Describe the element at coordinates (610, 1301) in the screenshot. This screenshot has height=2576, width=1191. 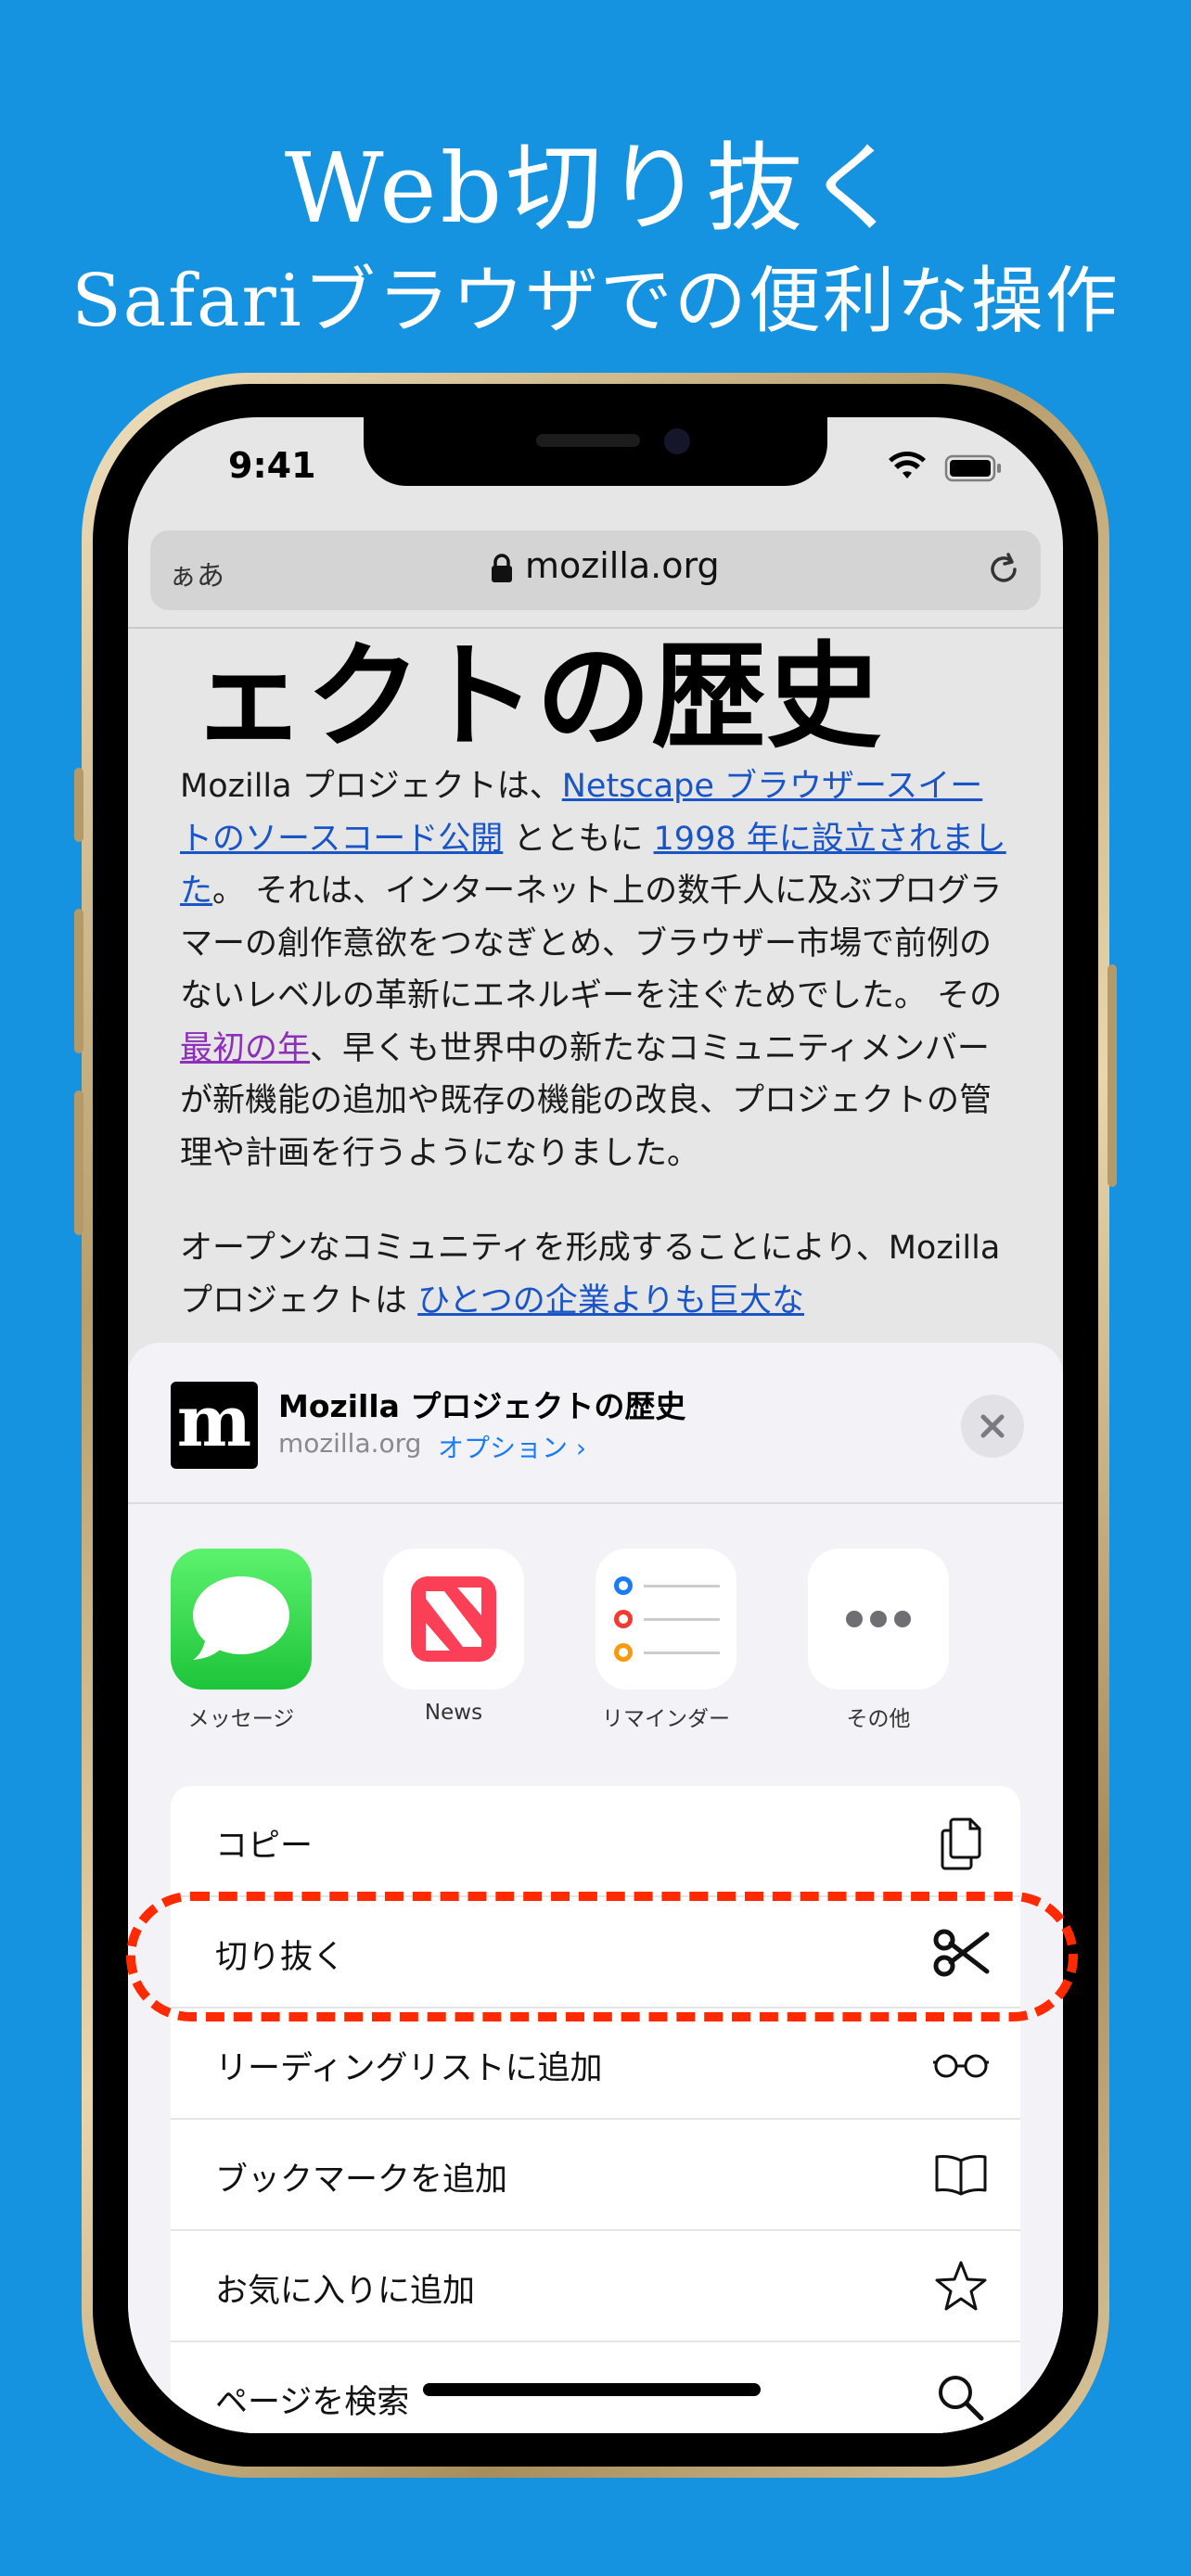
I see `link-larger-than-company: ひとつの企業よりも巨大な` at that location.